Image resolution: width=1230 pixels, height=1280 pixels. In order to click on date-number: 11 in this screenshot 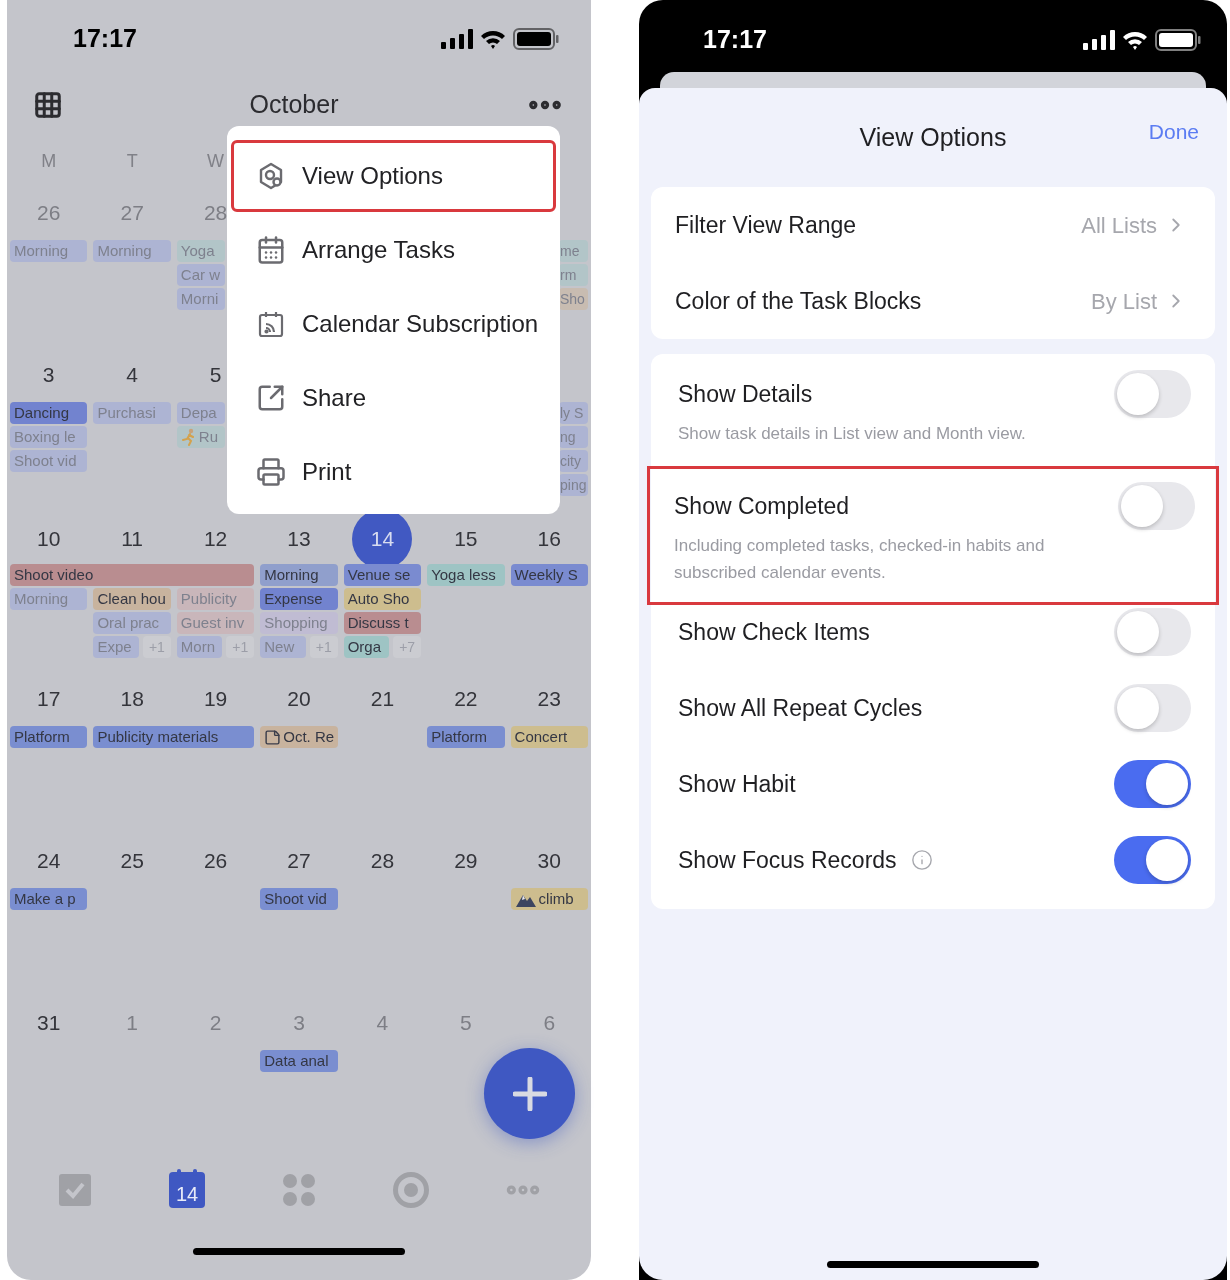, I will do `click(132, 539)`.